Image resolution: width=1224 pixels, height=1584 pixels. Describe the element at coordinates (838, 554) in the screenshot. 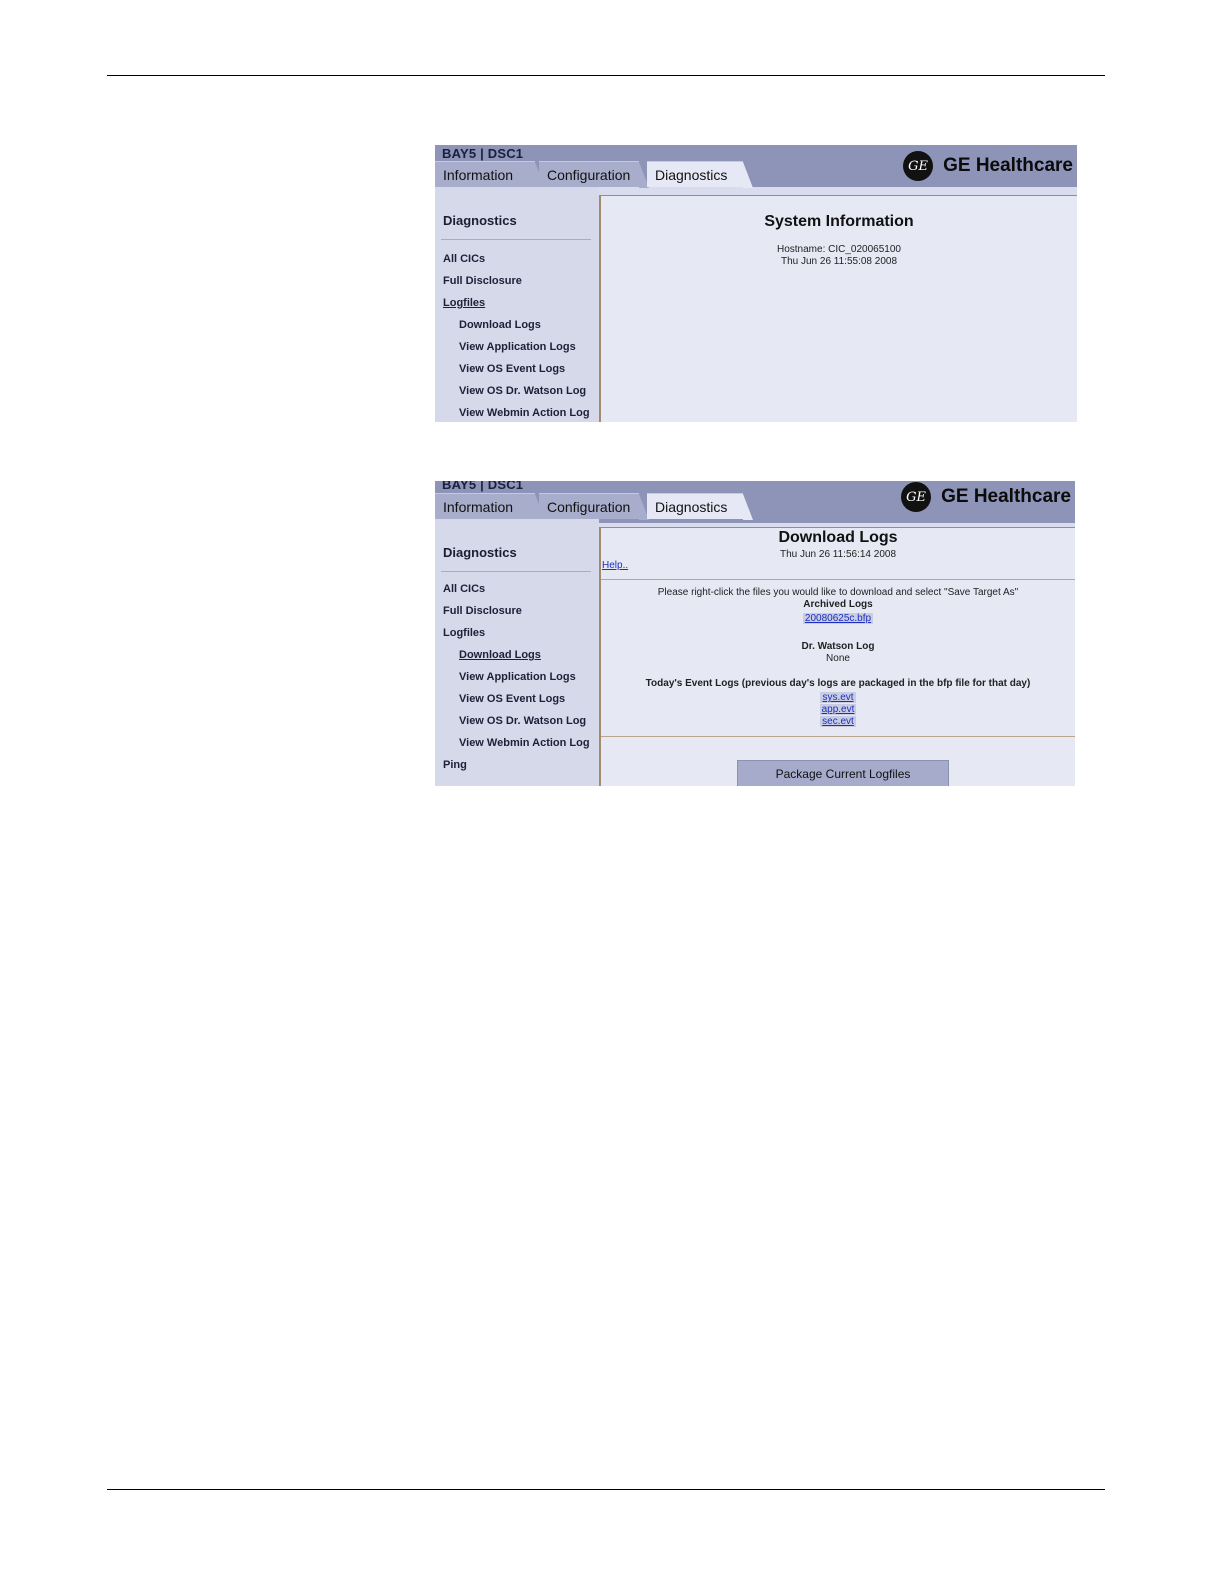

I see `date-text: Thu Jun 26 11:56:14 2008` at that location.